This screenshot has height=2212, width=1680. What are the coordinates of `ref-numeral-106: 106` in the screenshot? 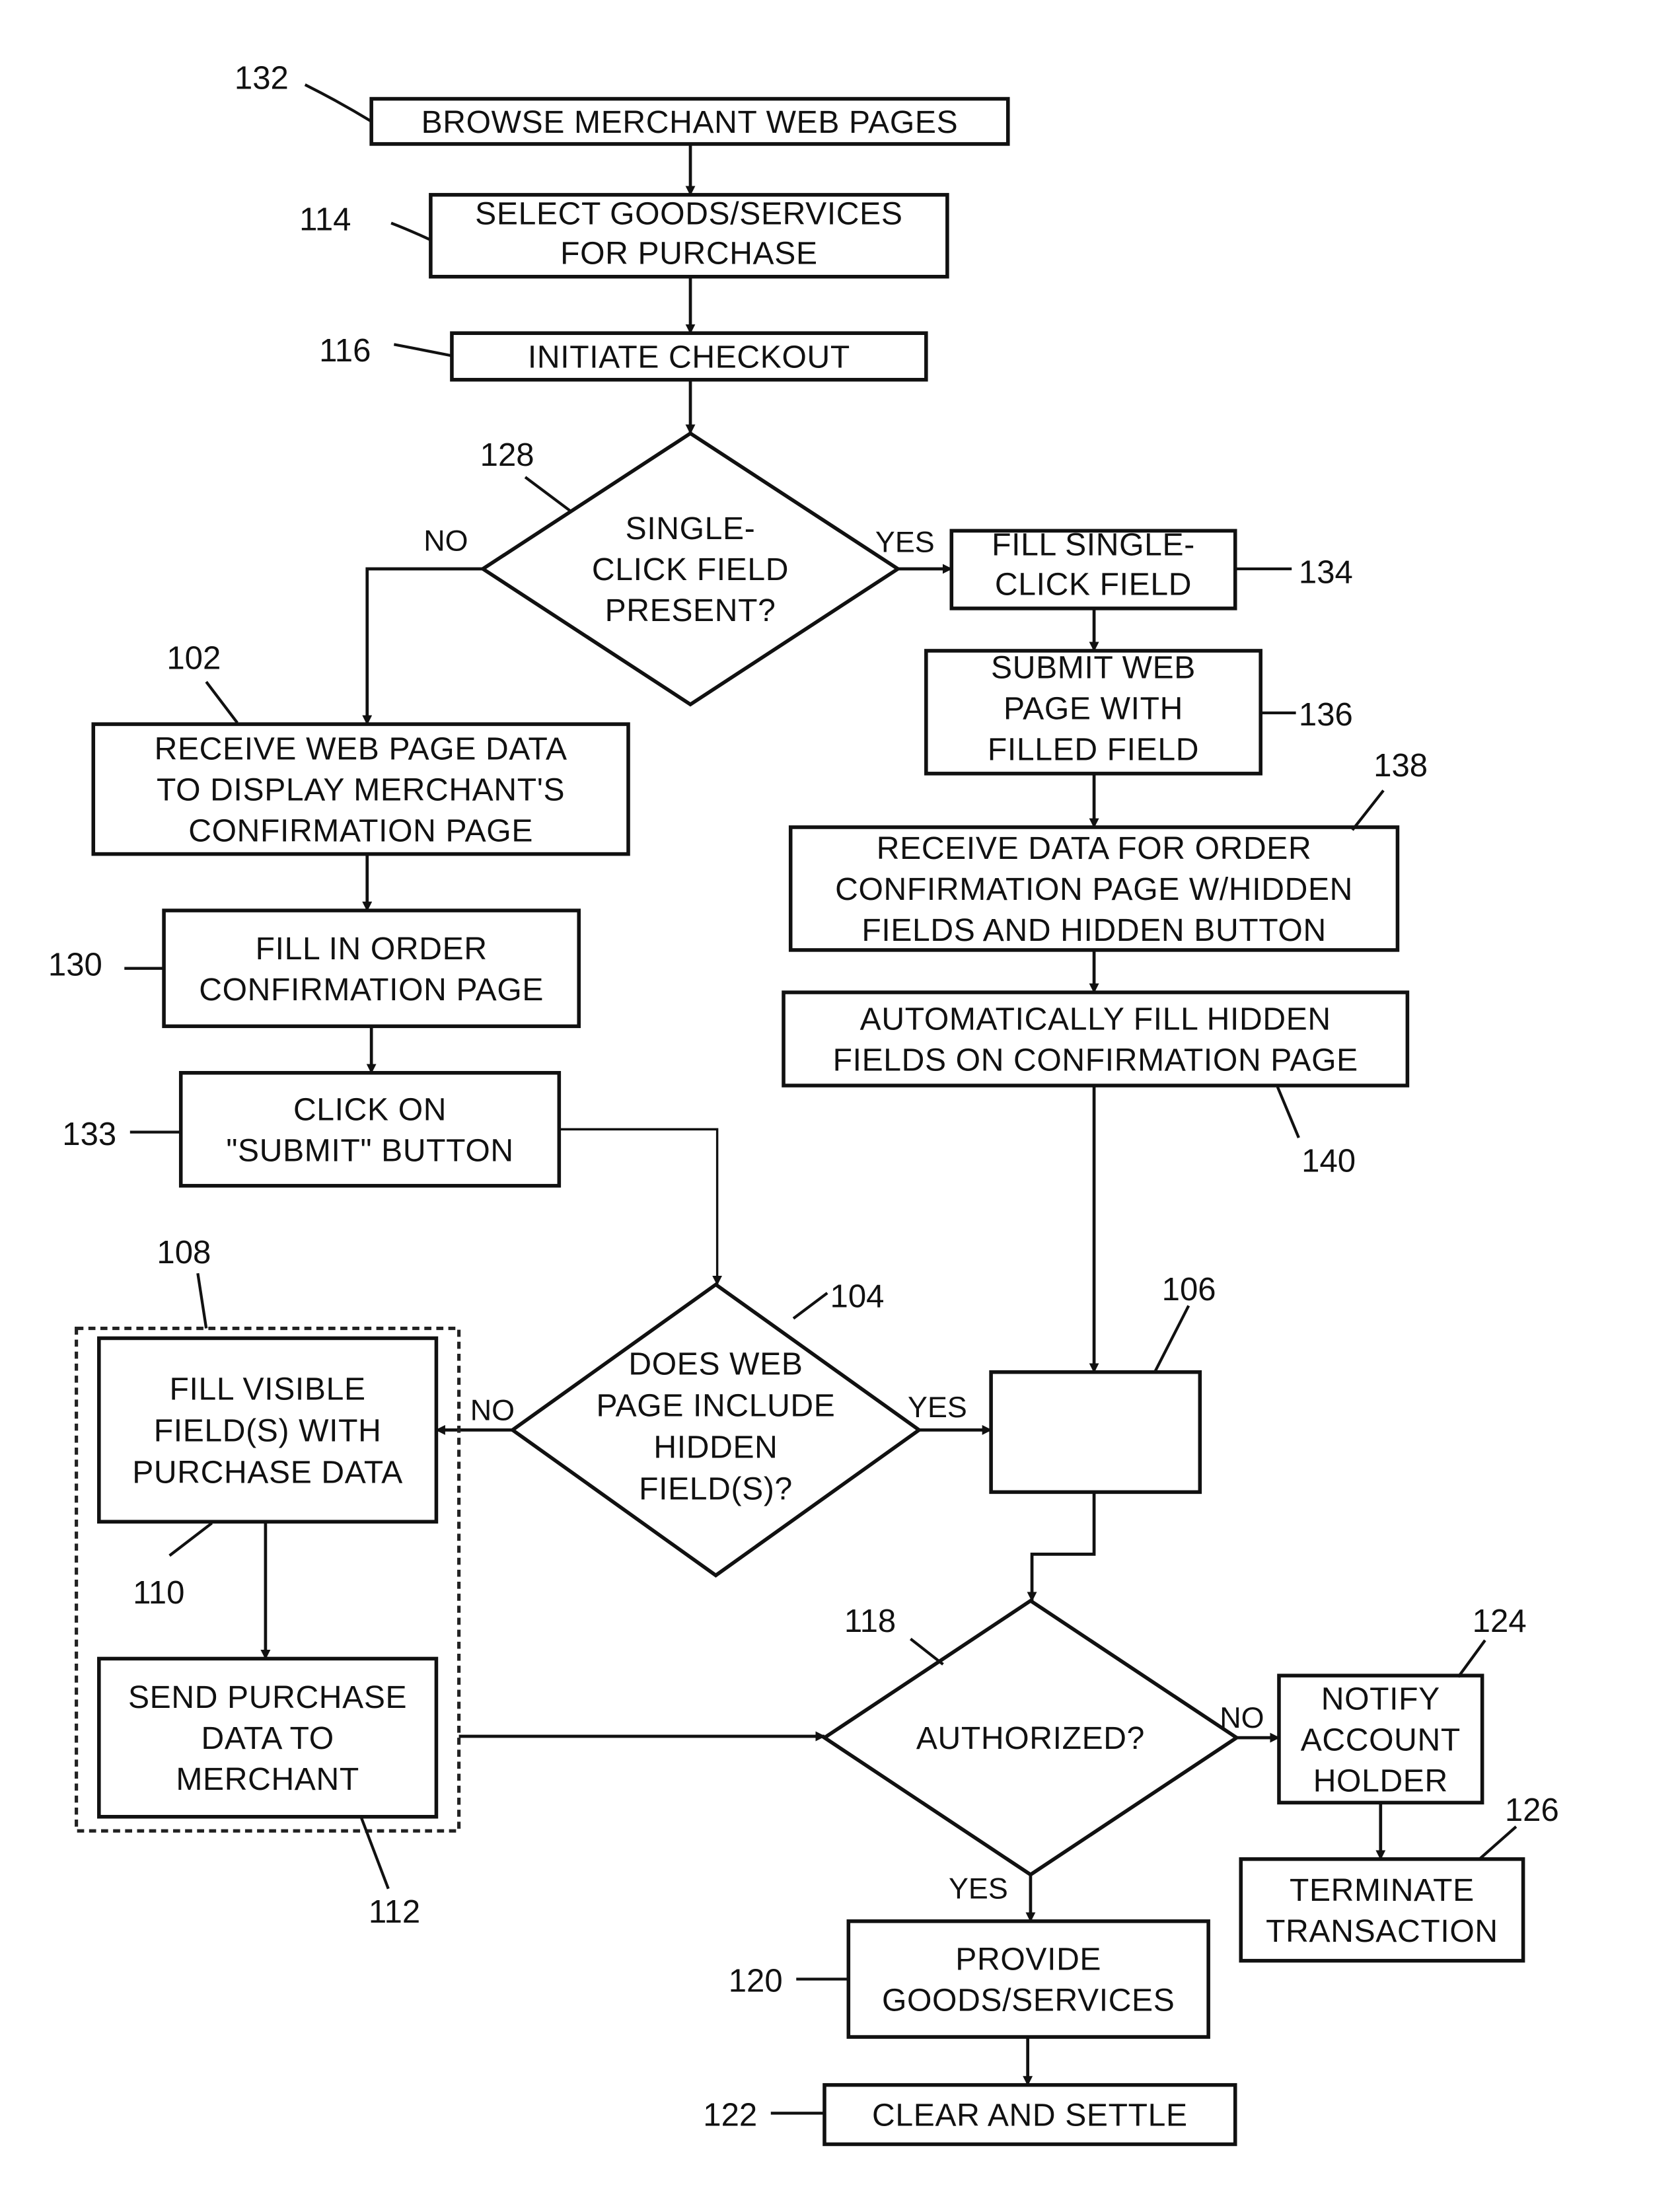 It's located at (1184, 1322).